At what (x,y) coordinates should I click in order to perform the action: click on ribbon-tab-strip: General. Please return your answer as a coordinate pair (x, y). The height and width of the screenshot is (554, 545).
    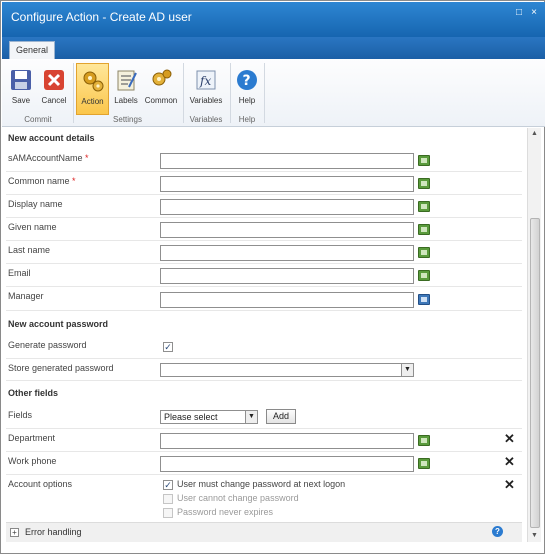
    Looking at the image, I should click on (273, 48).